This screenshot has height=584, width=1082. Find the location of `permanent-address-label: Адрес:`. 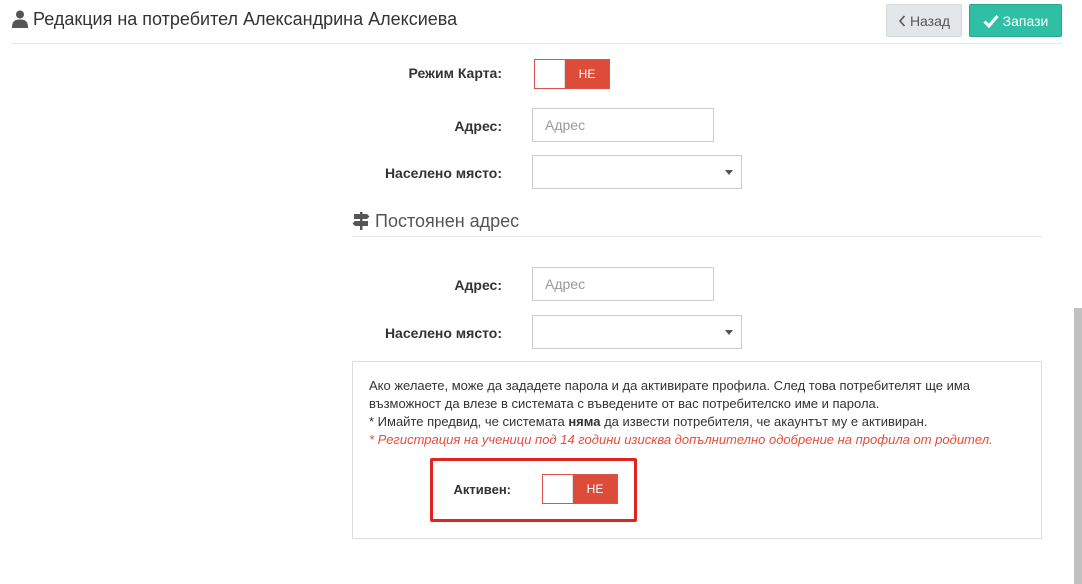

permanent-address-label: Адрес: is located at coordinates (478, 285).